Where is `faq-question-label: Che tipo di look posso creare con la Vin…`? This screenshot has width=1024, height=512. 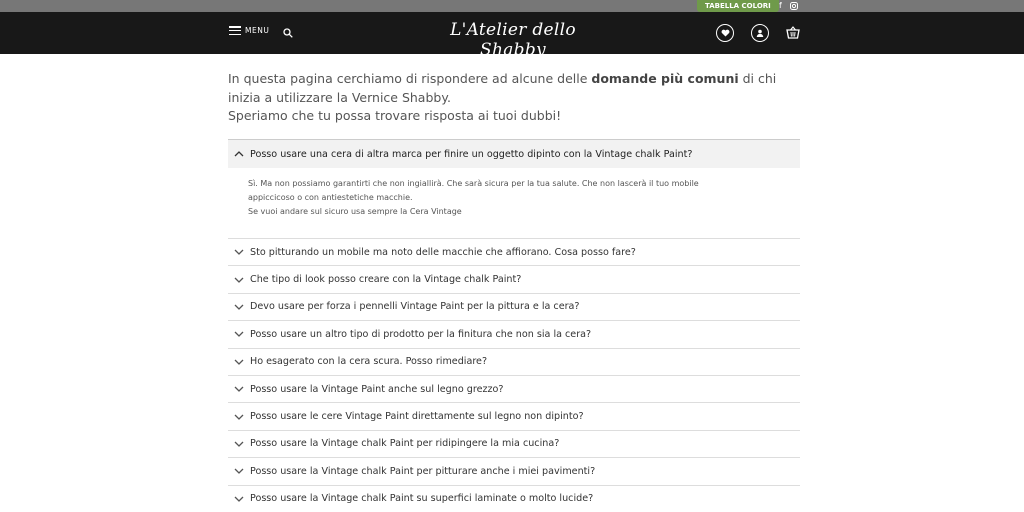 faq-question-label: Che tipo di look posso creare con la Vin… is located at coordinates (385, 279).